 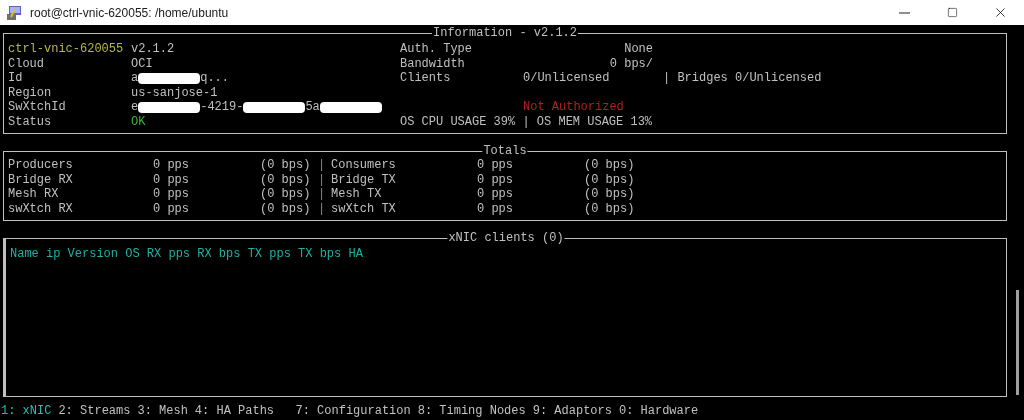 I want to click on alert-text: Not Authorized, so click(x=573, y=107).